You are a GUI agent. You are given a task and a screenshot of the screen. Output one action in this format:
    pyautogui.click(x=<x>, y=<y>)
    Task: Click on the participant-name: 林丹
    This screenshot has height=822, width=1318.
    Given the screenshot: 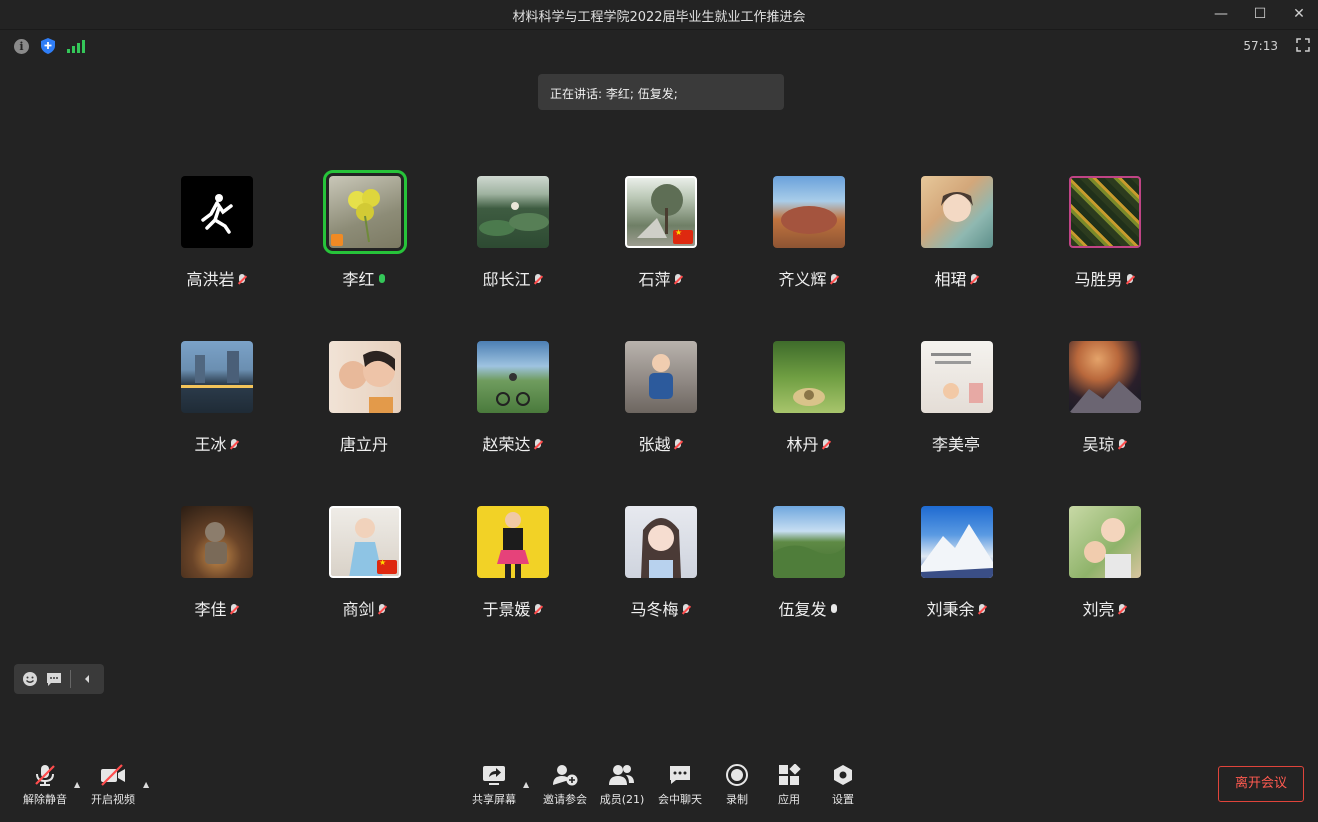 What is the action you would take?
    pyautogui.click(x=808, y=443)
    